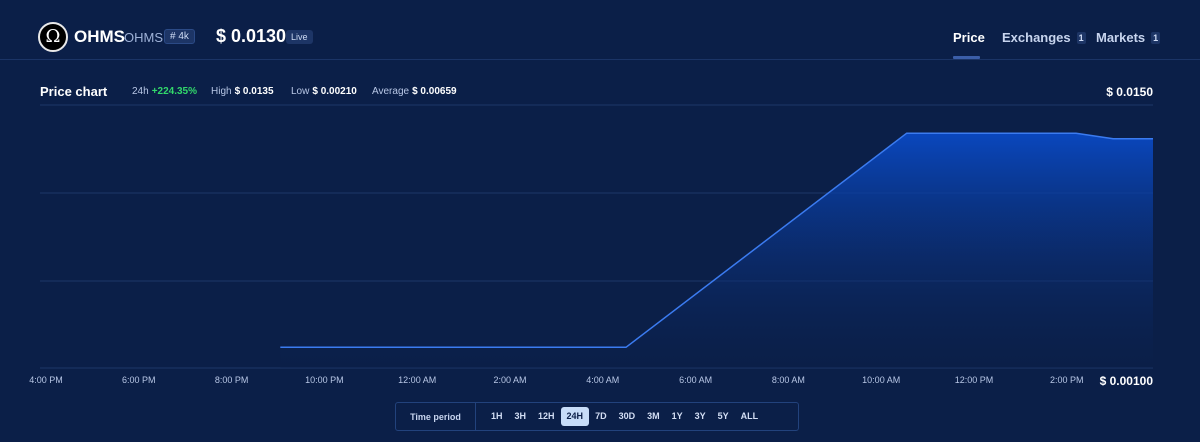 Image resolution: width=1200 pixels, height=442 pixels. I want to click on period-button-30d: 30D, so click(627, 416).